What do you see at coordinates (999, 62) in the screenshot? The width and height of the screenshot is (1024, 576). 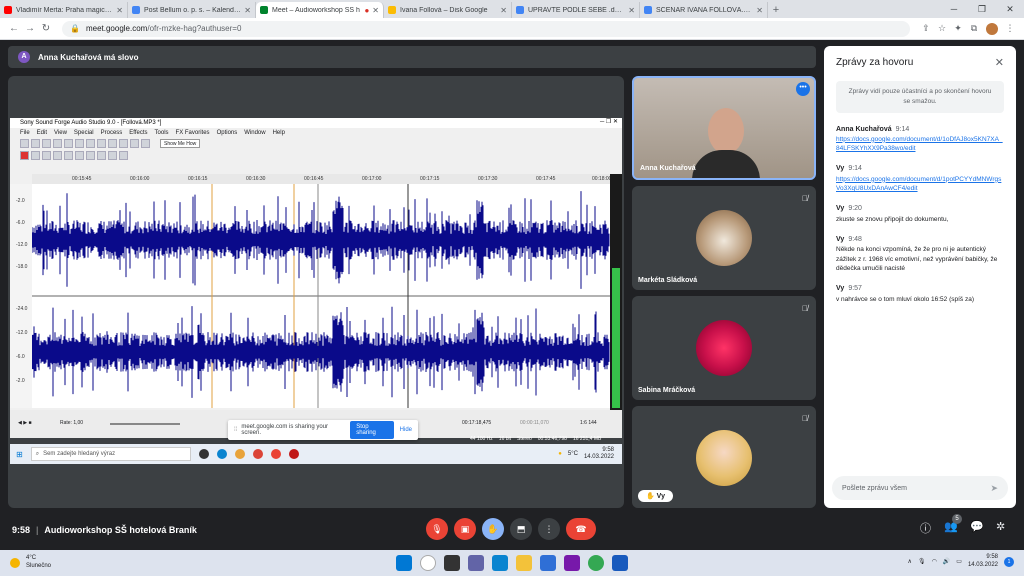 I see `close-icon: ✕` at bounding box center [999, 62].